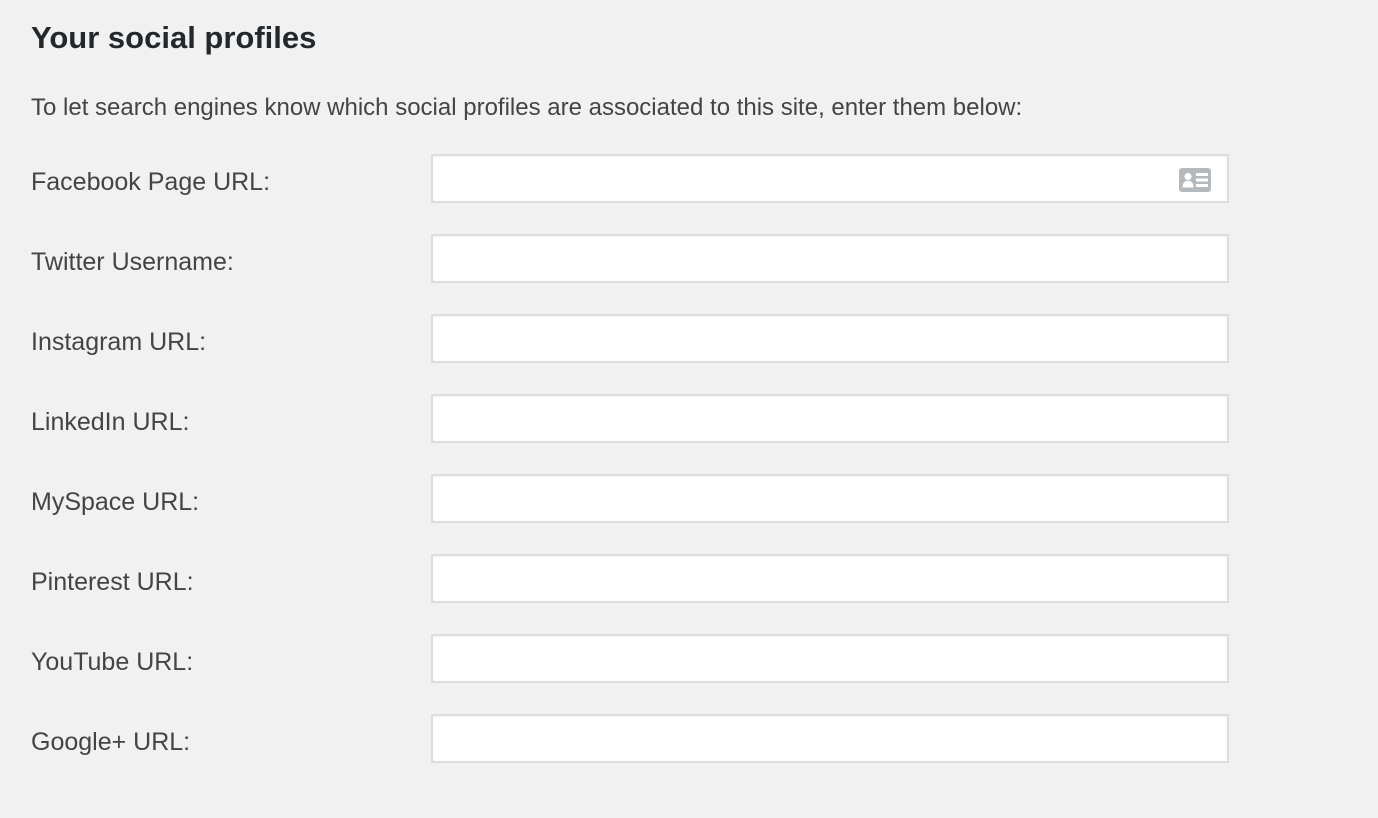 The image size is (1378, 818). I want to click on form-row-instagram: Instagram URL:, so click(631, 354).